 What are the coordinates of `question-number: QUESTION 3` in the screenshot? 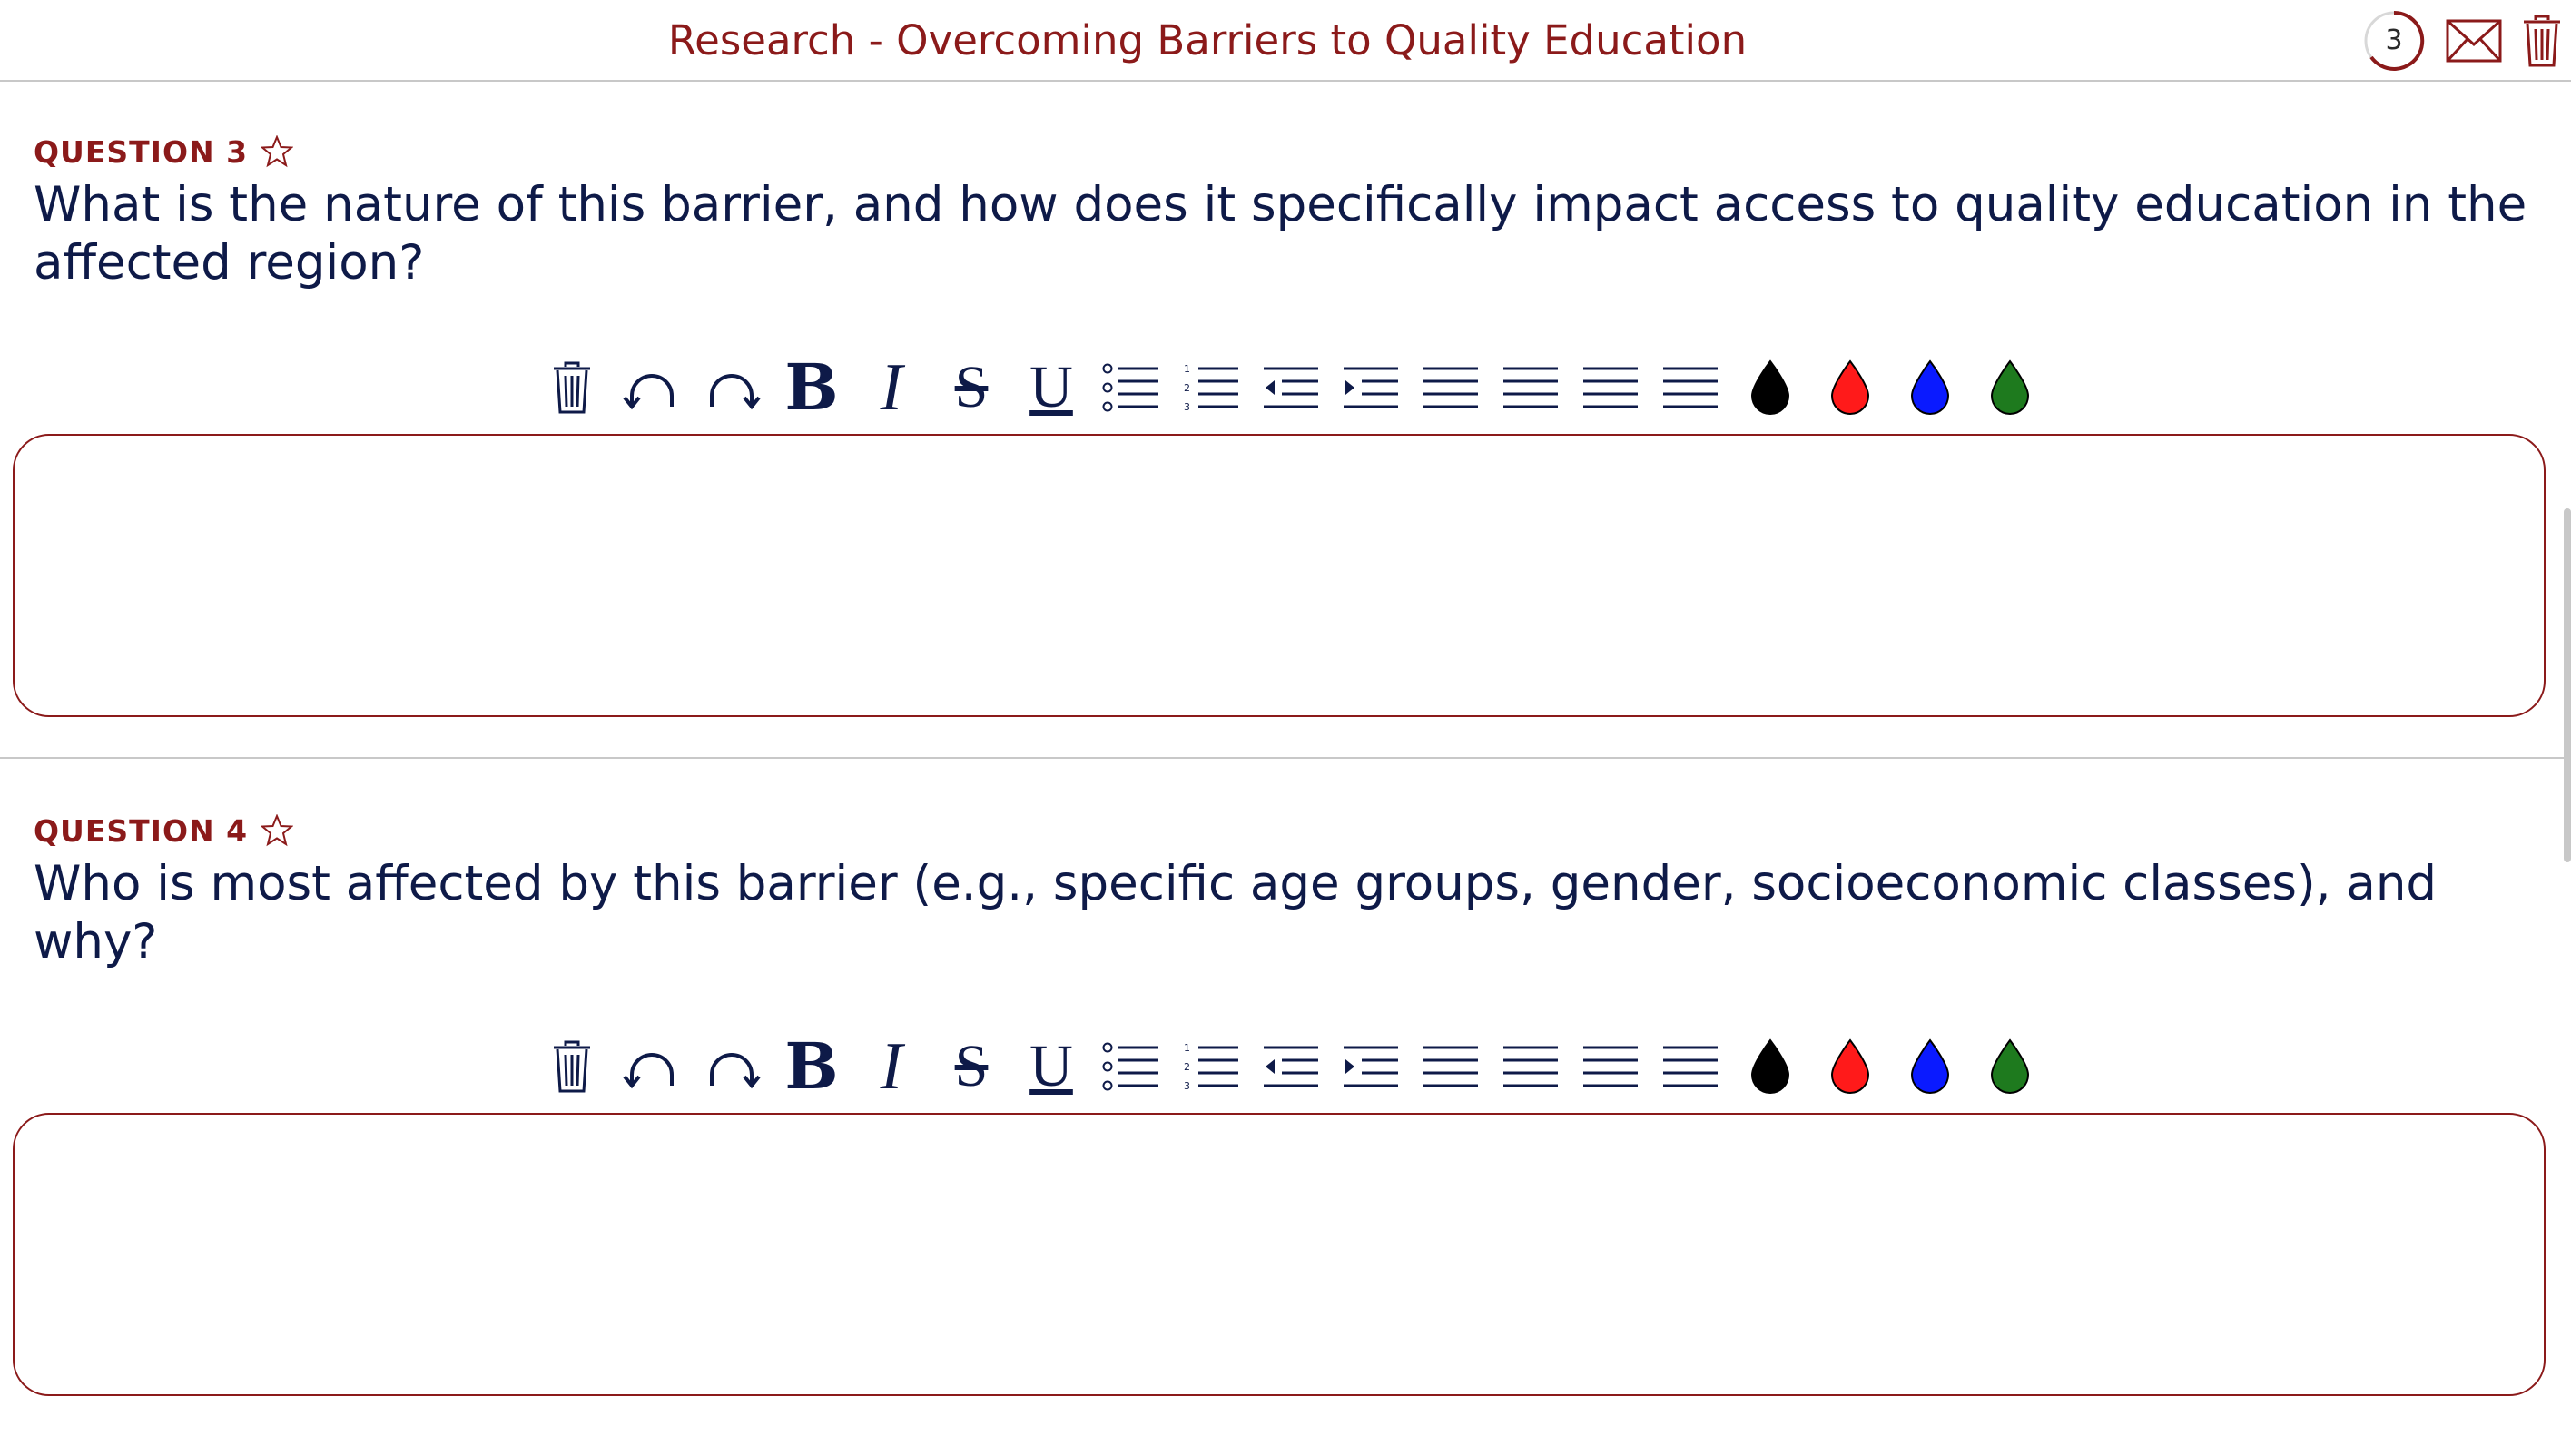 It's located at (141, 151).